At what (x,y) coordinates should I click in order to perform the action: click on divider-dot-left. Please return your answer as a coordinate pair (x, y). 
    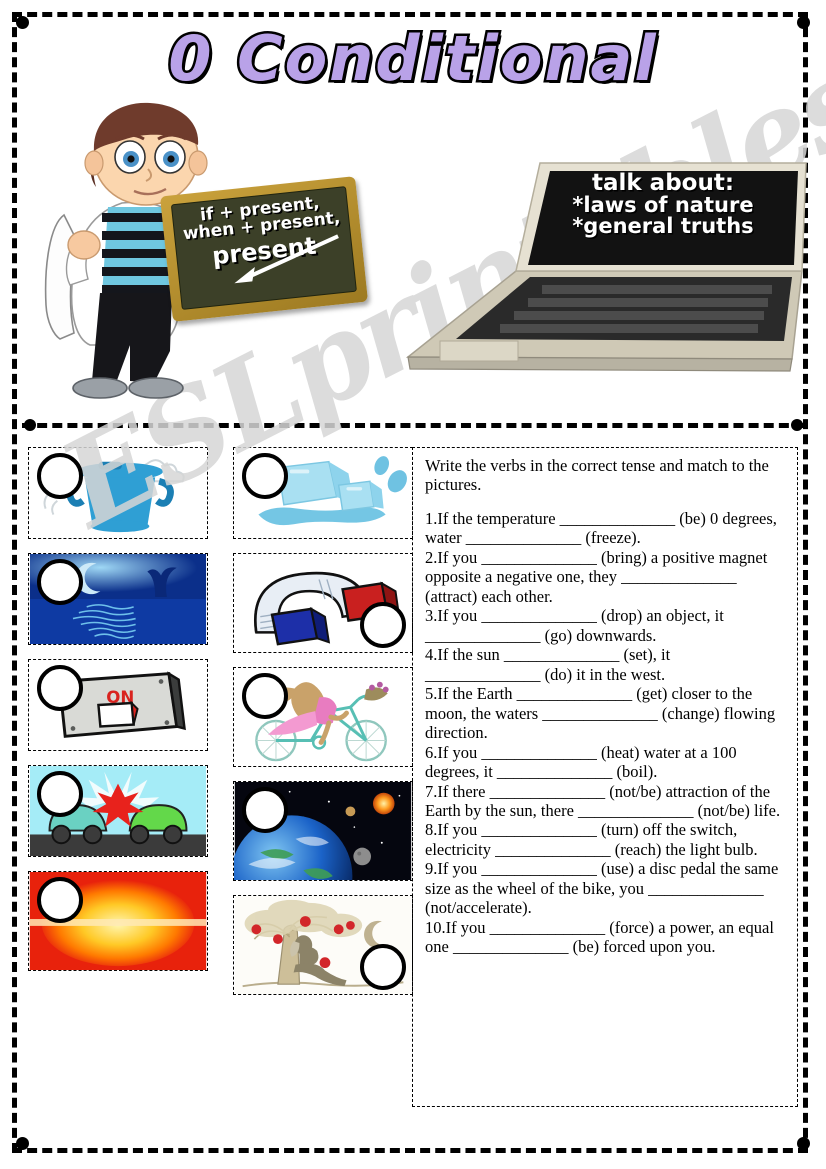
    Looking at the image, I should click on (30, 425).